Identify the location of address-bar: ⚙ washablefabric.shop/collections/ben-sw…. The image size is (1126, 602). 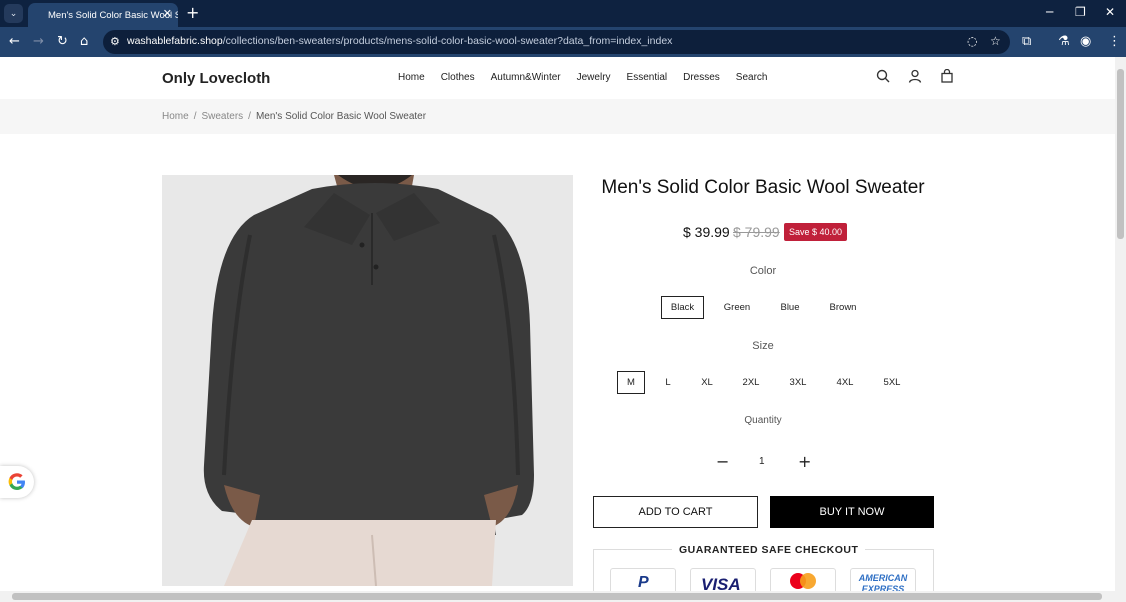
(556, 42).